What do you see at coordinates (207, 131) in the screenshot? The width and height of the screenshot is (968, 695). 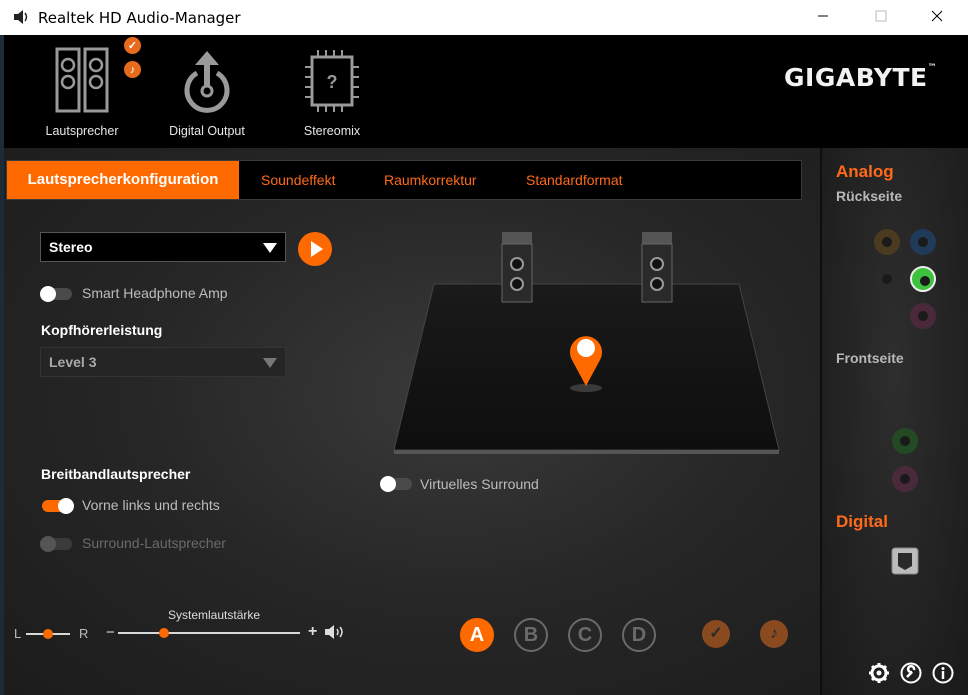 I see `device-label: Digital Output` at bounding box center [207, 131].